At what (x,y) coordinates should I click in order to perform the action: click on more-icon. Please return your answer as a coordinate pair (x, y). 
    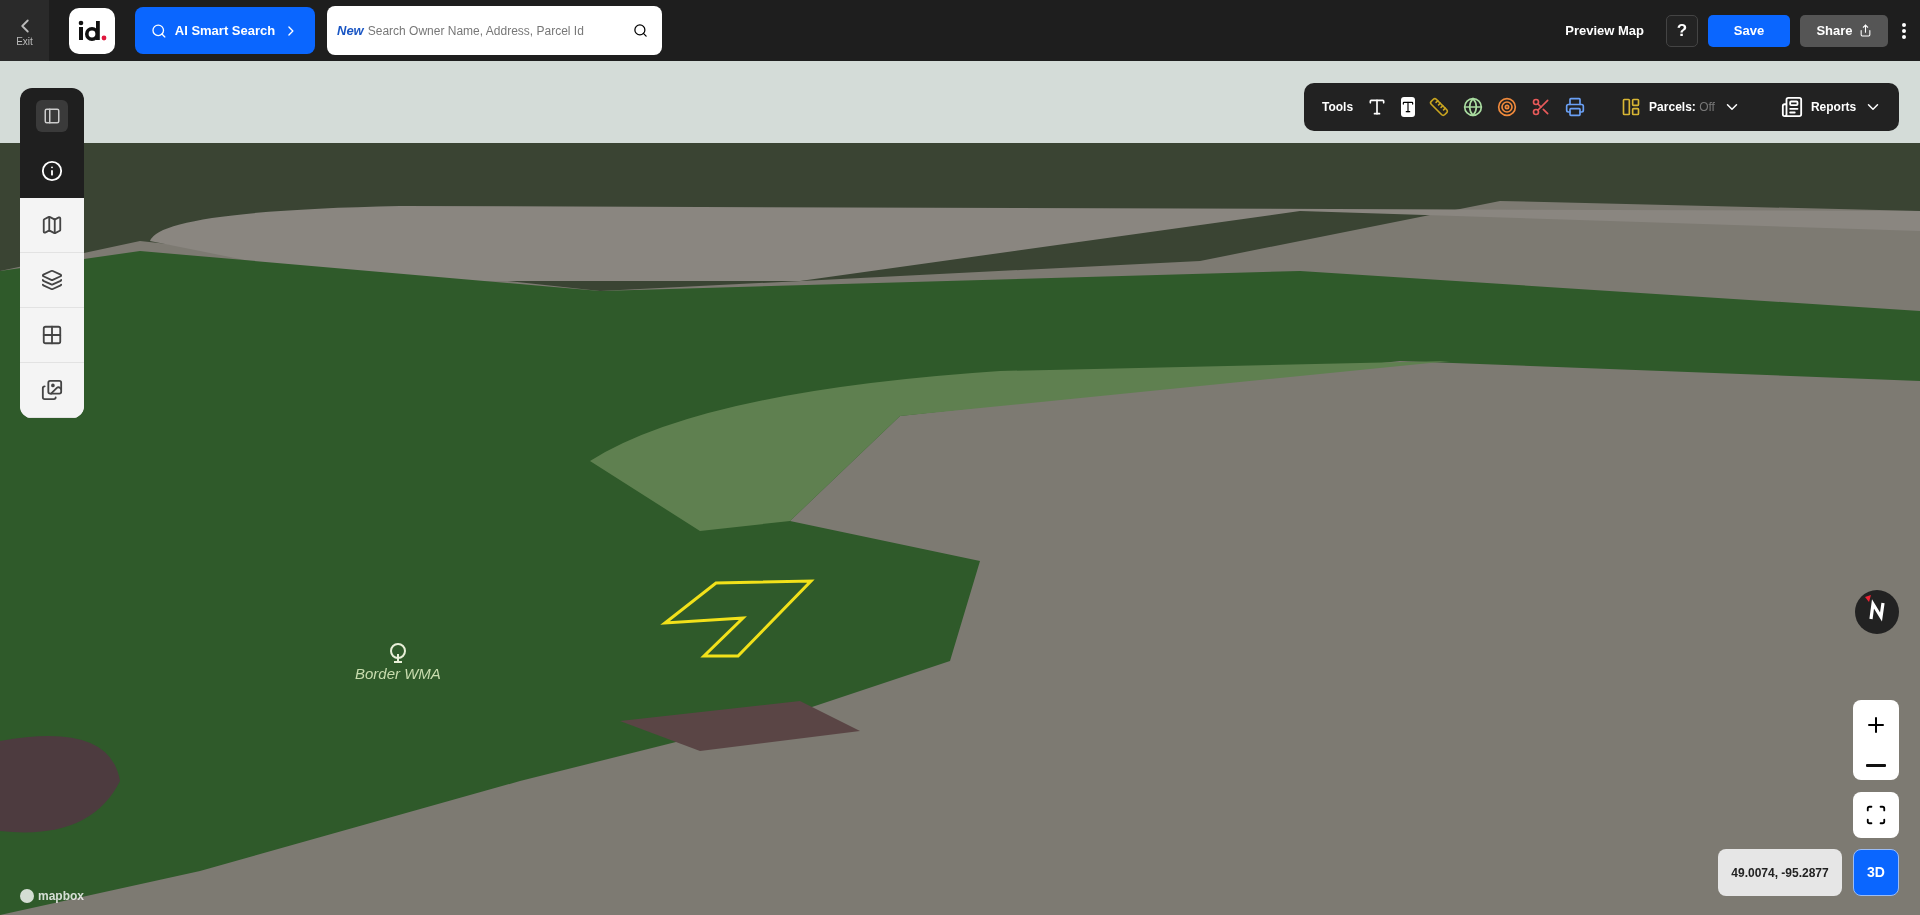
    Looking at the image, I should click on (1904, 30).